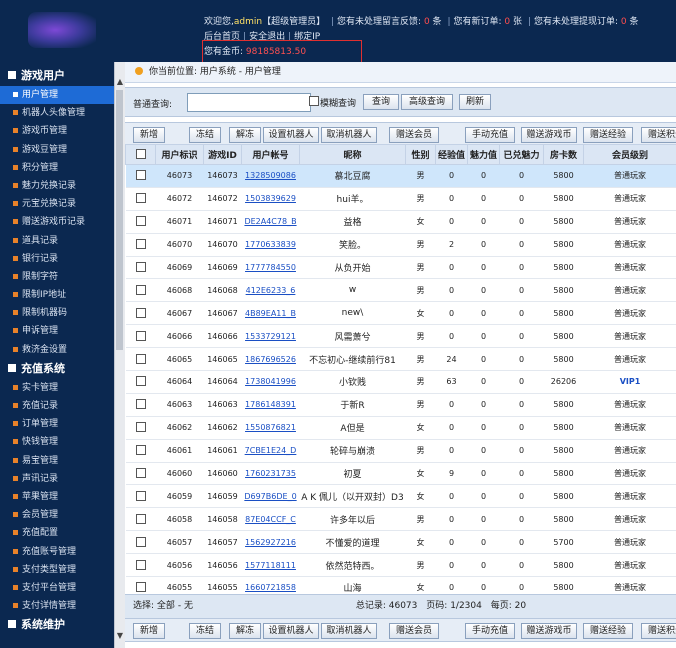 This screenshot has width=676, height=648. Describe the element at coordinates (270, 222) in the screenshot. I see `account-cell: DE2A4C78_B` at that location.